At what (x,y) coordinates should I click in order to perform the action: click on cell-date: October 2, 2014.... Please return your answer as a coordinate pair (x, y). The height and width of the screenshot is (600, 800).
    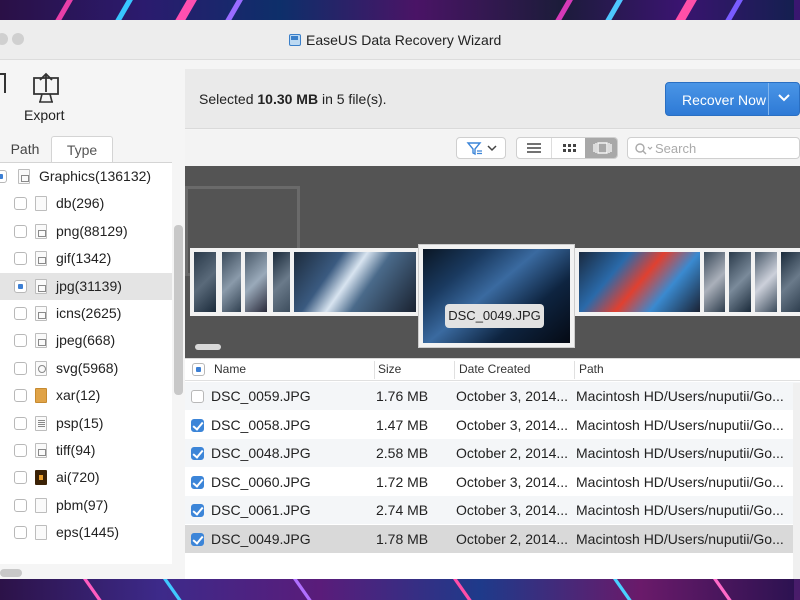
    Looking at the image, I should click on (512, 453).